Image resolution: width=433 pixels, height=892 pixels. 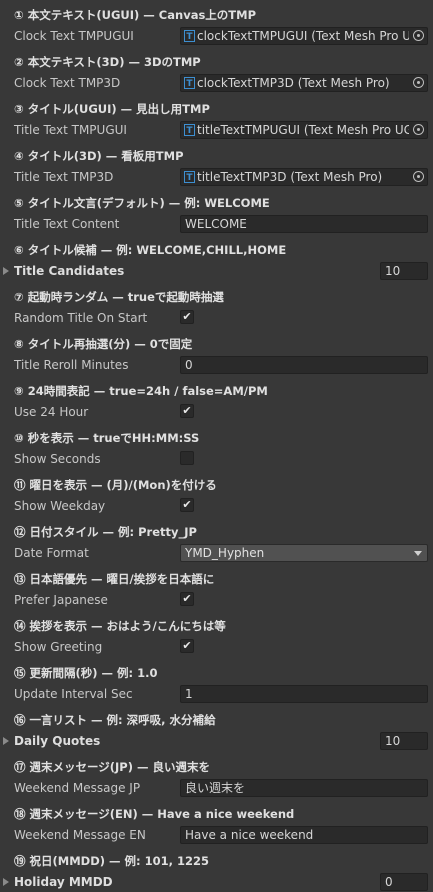 I want to click on object-field: T clockTextTMP3D (Text Mesh Pro), so click(x=304, y=83).